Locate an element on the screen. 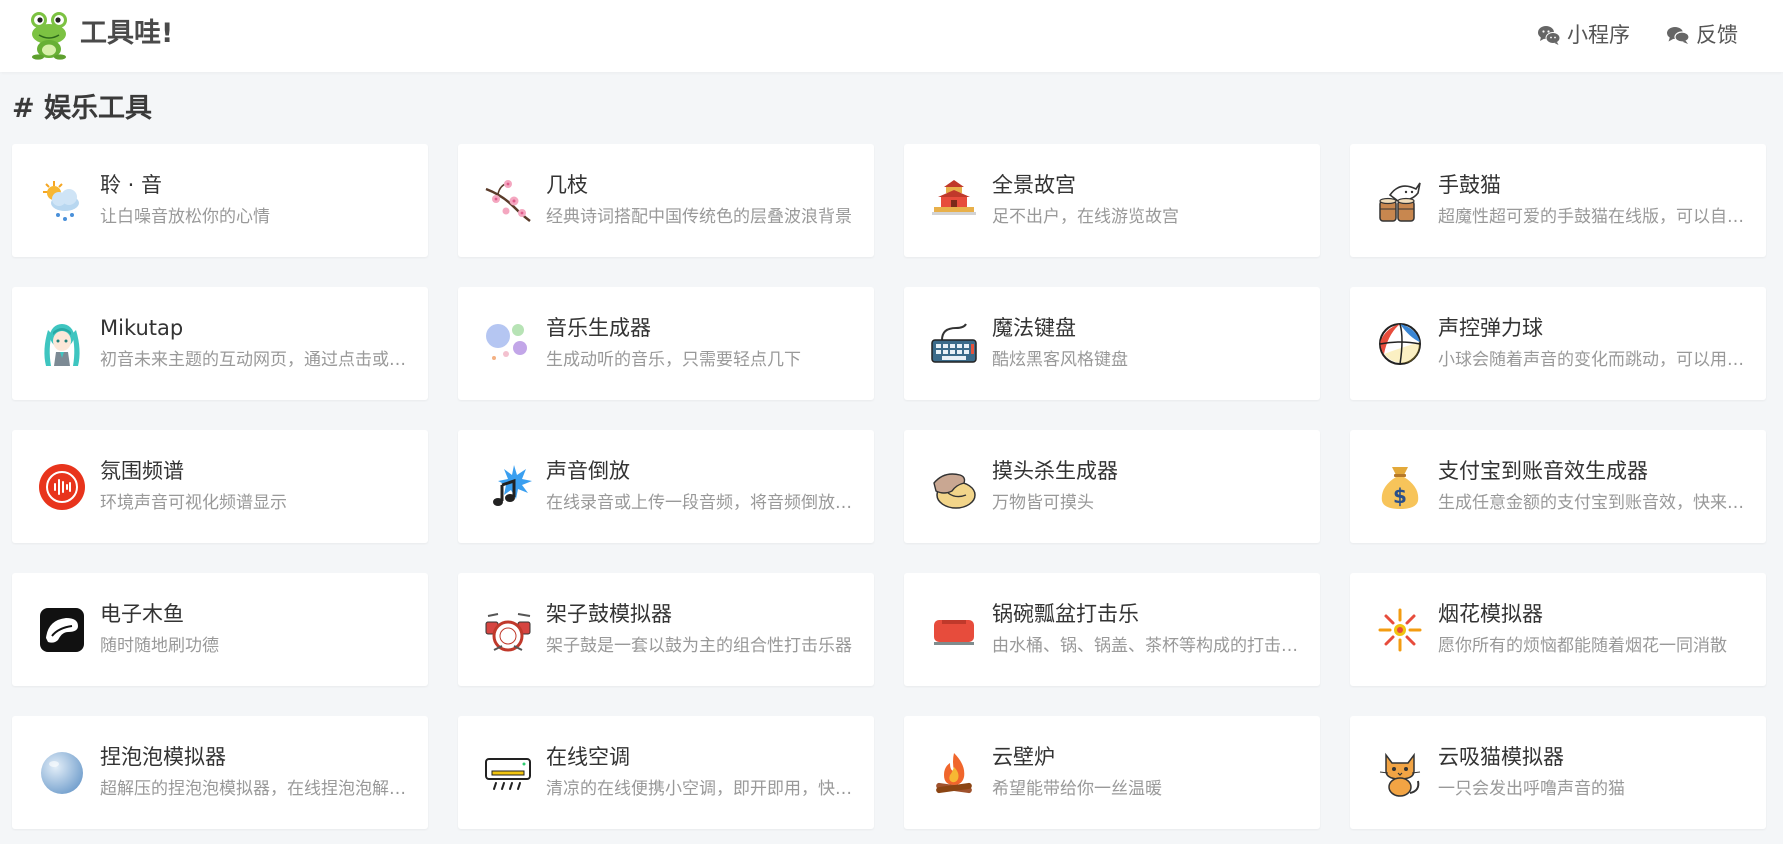  tool-desc: 清凉的在线便携小空调，即开即用，快来体验 is located at coordinates (701, 789).